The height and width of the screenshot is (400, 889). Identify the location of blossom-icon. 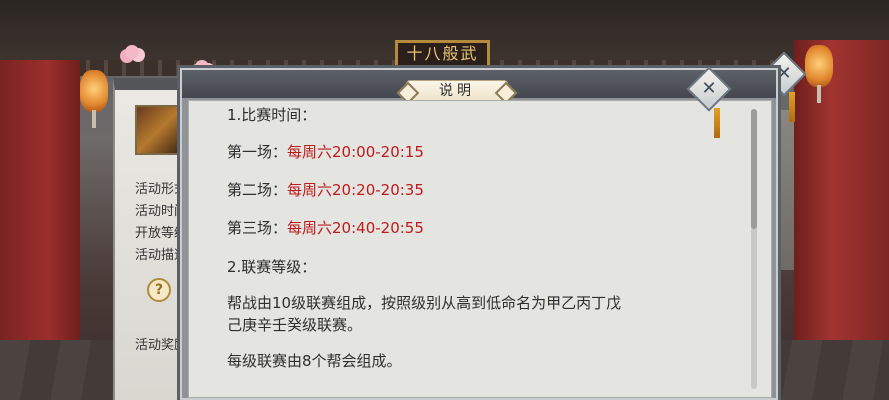
(132, 52).